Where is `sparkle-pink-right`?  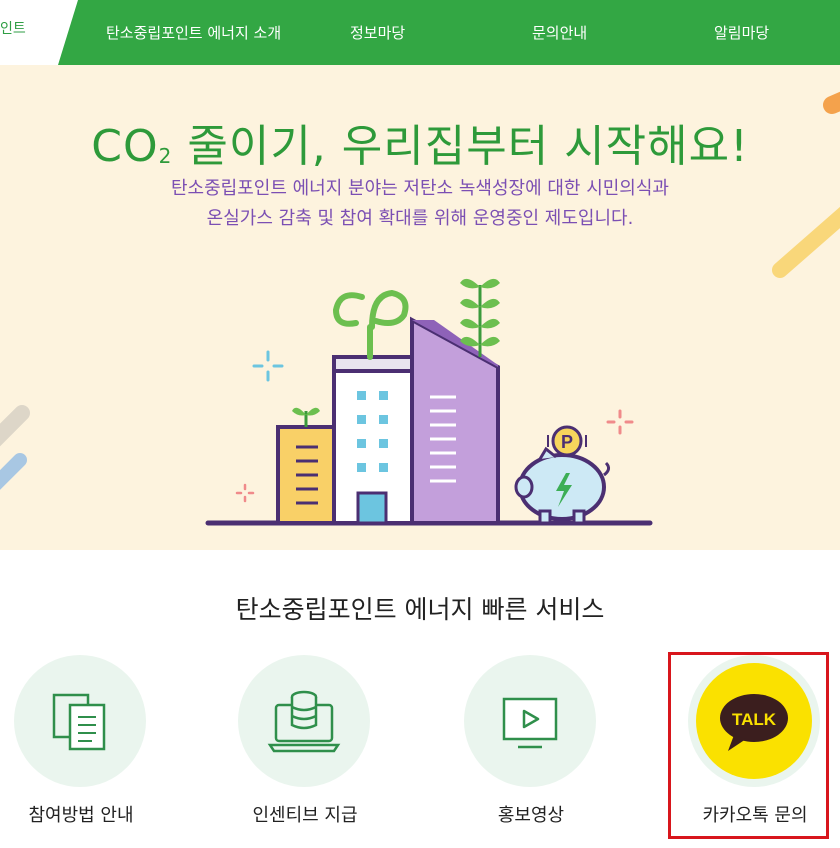
sparkle-pink-right is located at coordinates (620, 422).